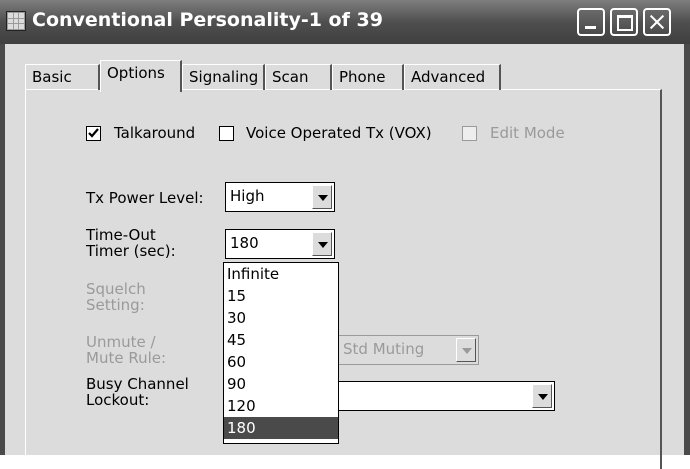 This screenshot has height=469, width=690. What do you see at coordinates (280, 244) in the screenshot?
I see `timeout-select: 180` at bounding box center [280, 244].